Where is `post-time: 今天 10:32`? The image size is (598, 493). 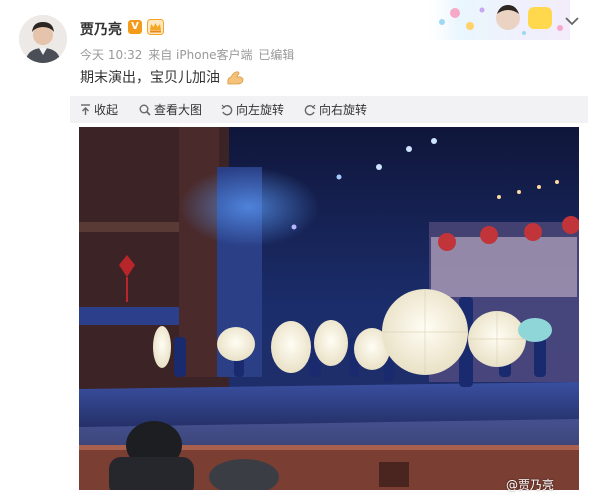 post-time: 今天 10:32 is located at coordinates (111, 55).